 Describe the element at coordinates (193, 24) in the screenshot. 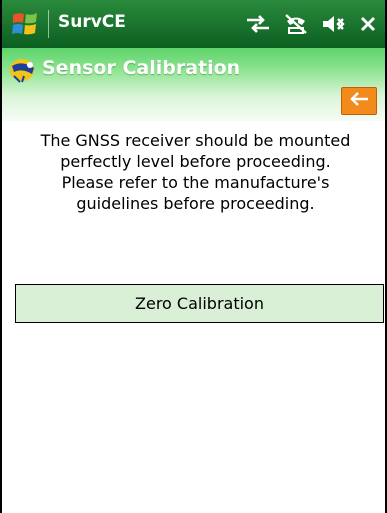

I see `status-bar: SurvCE` at that location.